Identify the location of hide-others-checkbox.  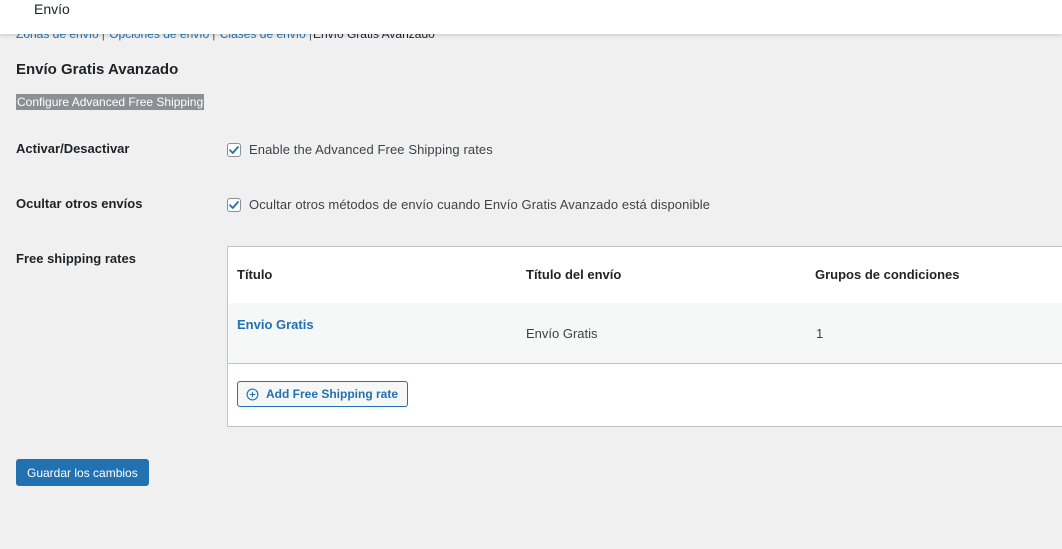
(234, 204).